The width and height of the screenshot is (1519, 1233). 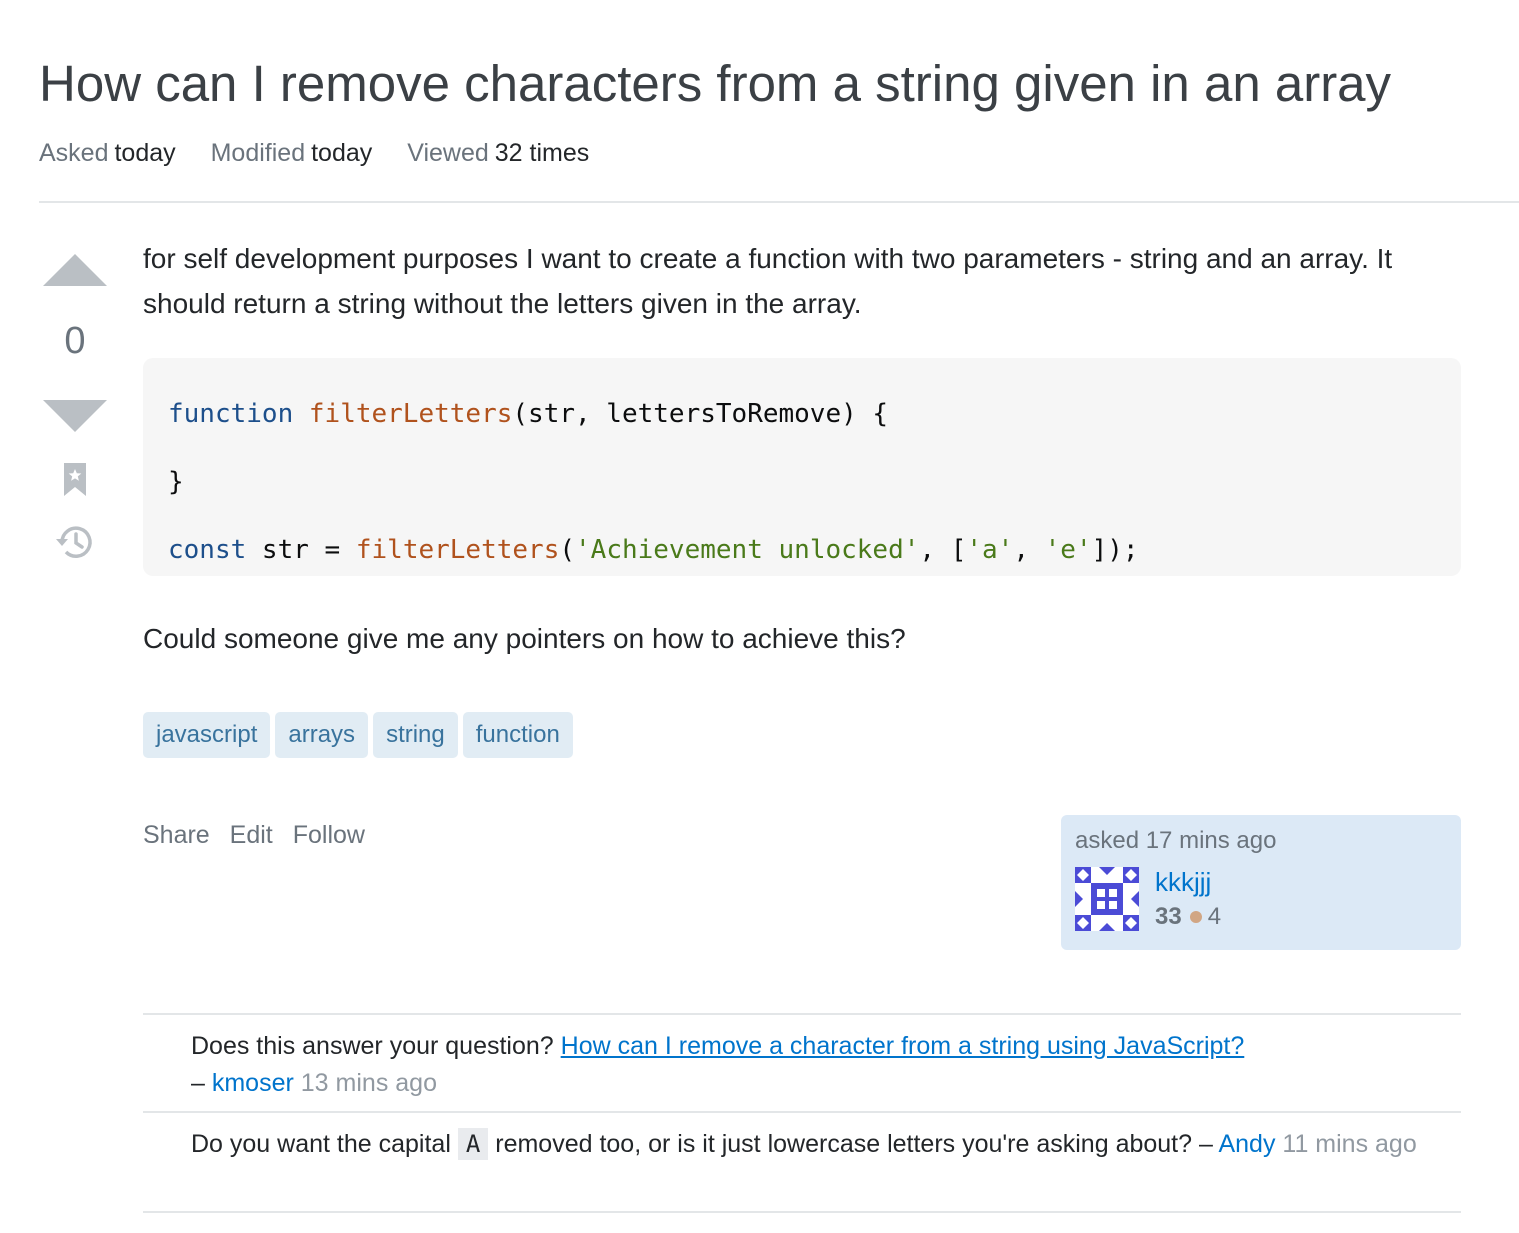 What do you see at coordinates (251, 835) in the screenshot?
I see `edit-link: Edit` at bounding box center [251, 835].